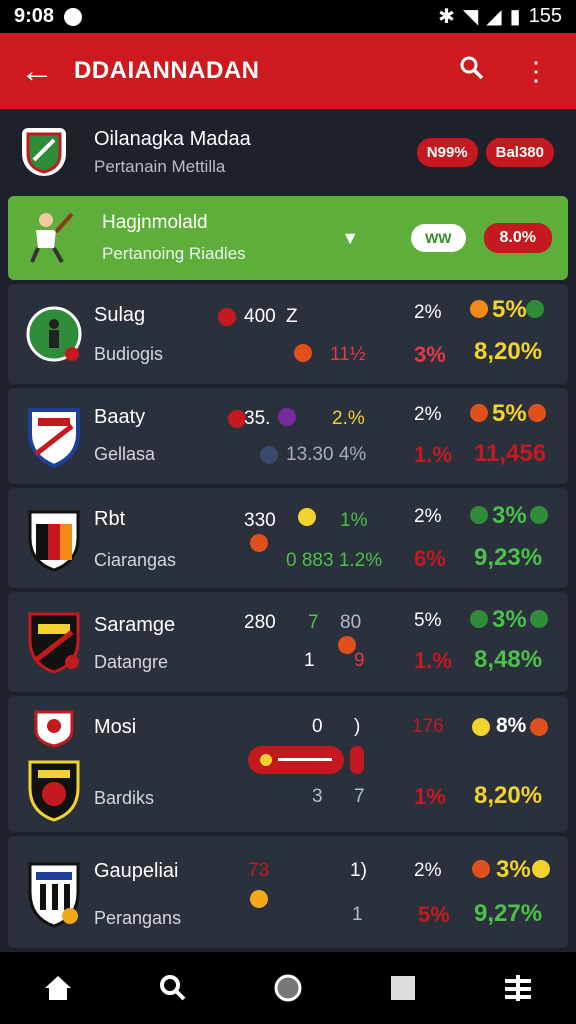  Describe the element at coordinates (124, 798) in the screenshot. I see `team-sub: Bardiks` at that location.